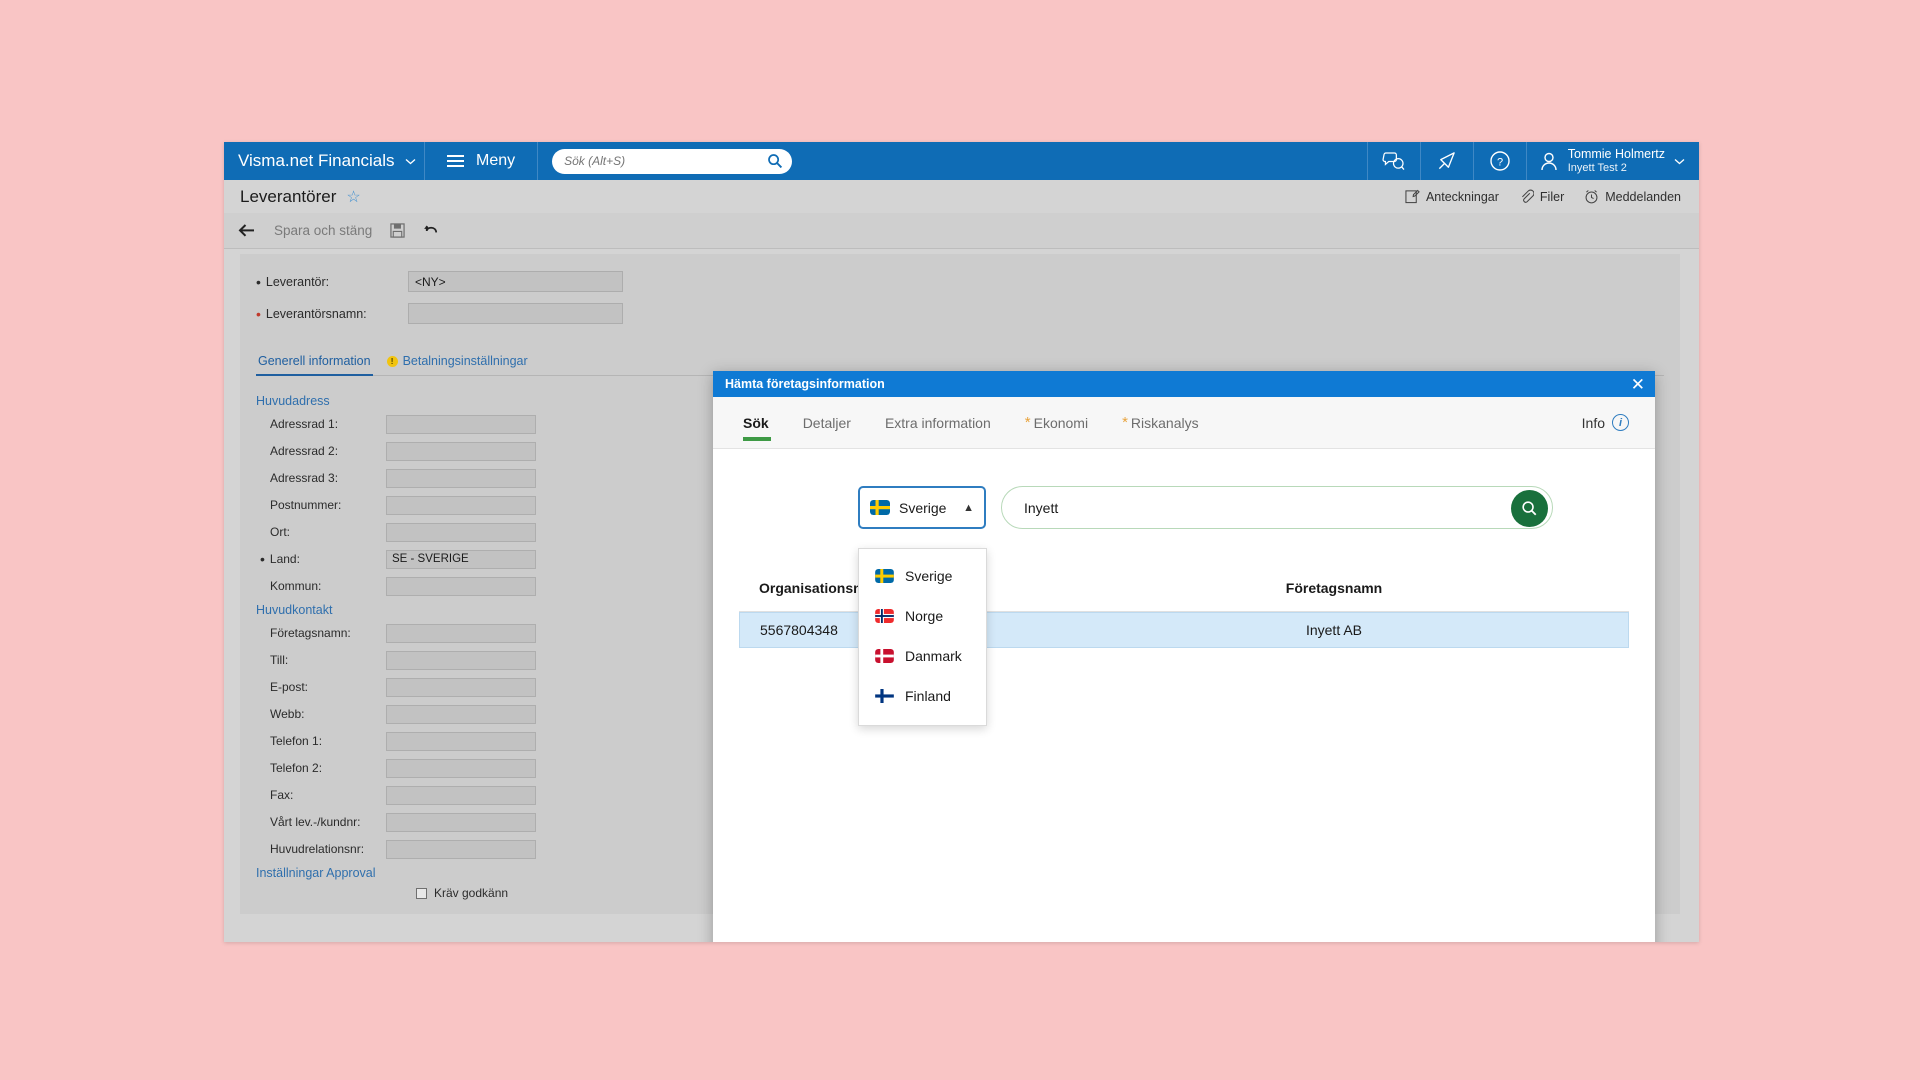  I want to click on vart-lev-kundnr-input, so click(461, 822).